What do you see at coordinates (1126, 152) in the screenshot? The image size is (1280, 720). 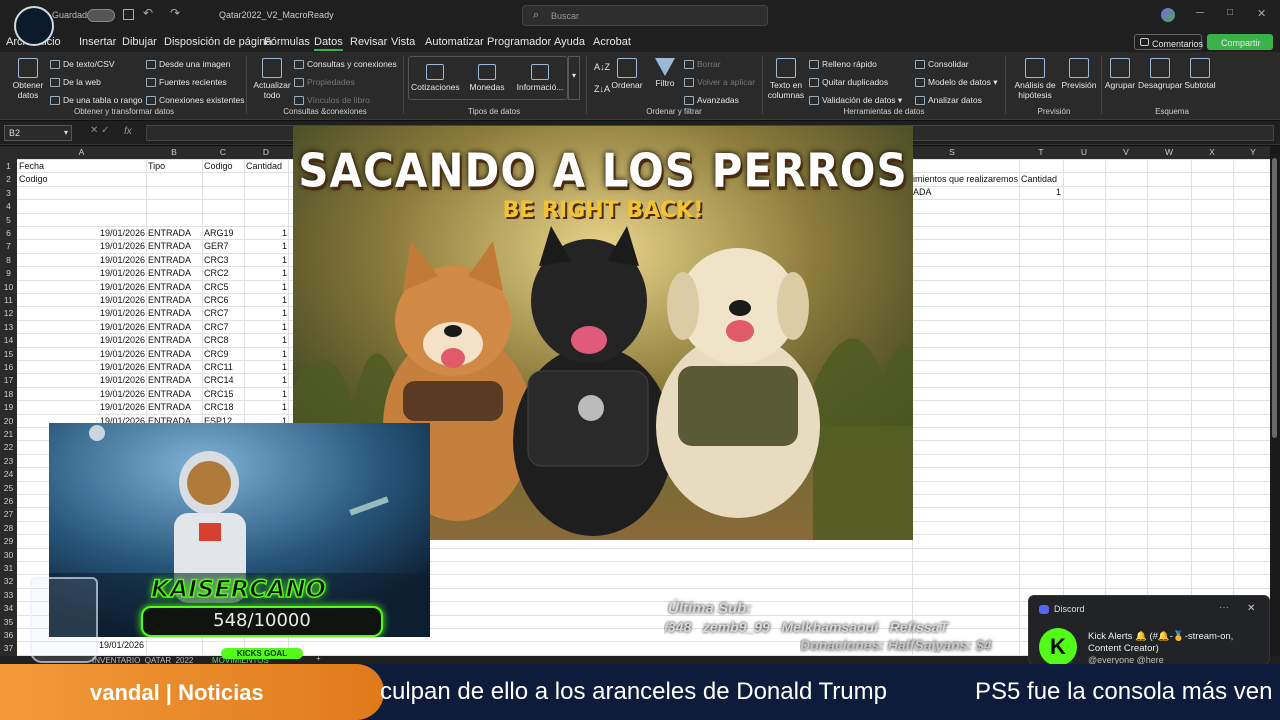 I see `col-v: V` at bounding box center [1126, 152].